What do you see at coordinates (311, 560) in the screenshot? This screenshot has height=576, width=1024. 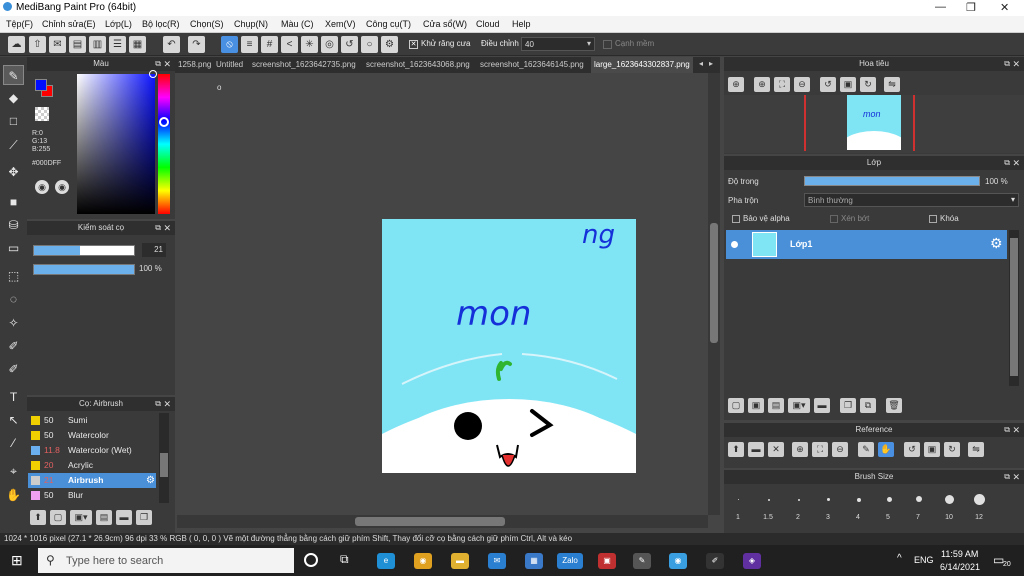 I see `cortana-icon` at bounding box center [311, 560].